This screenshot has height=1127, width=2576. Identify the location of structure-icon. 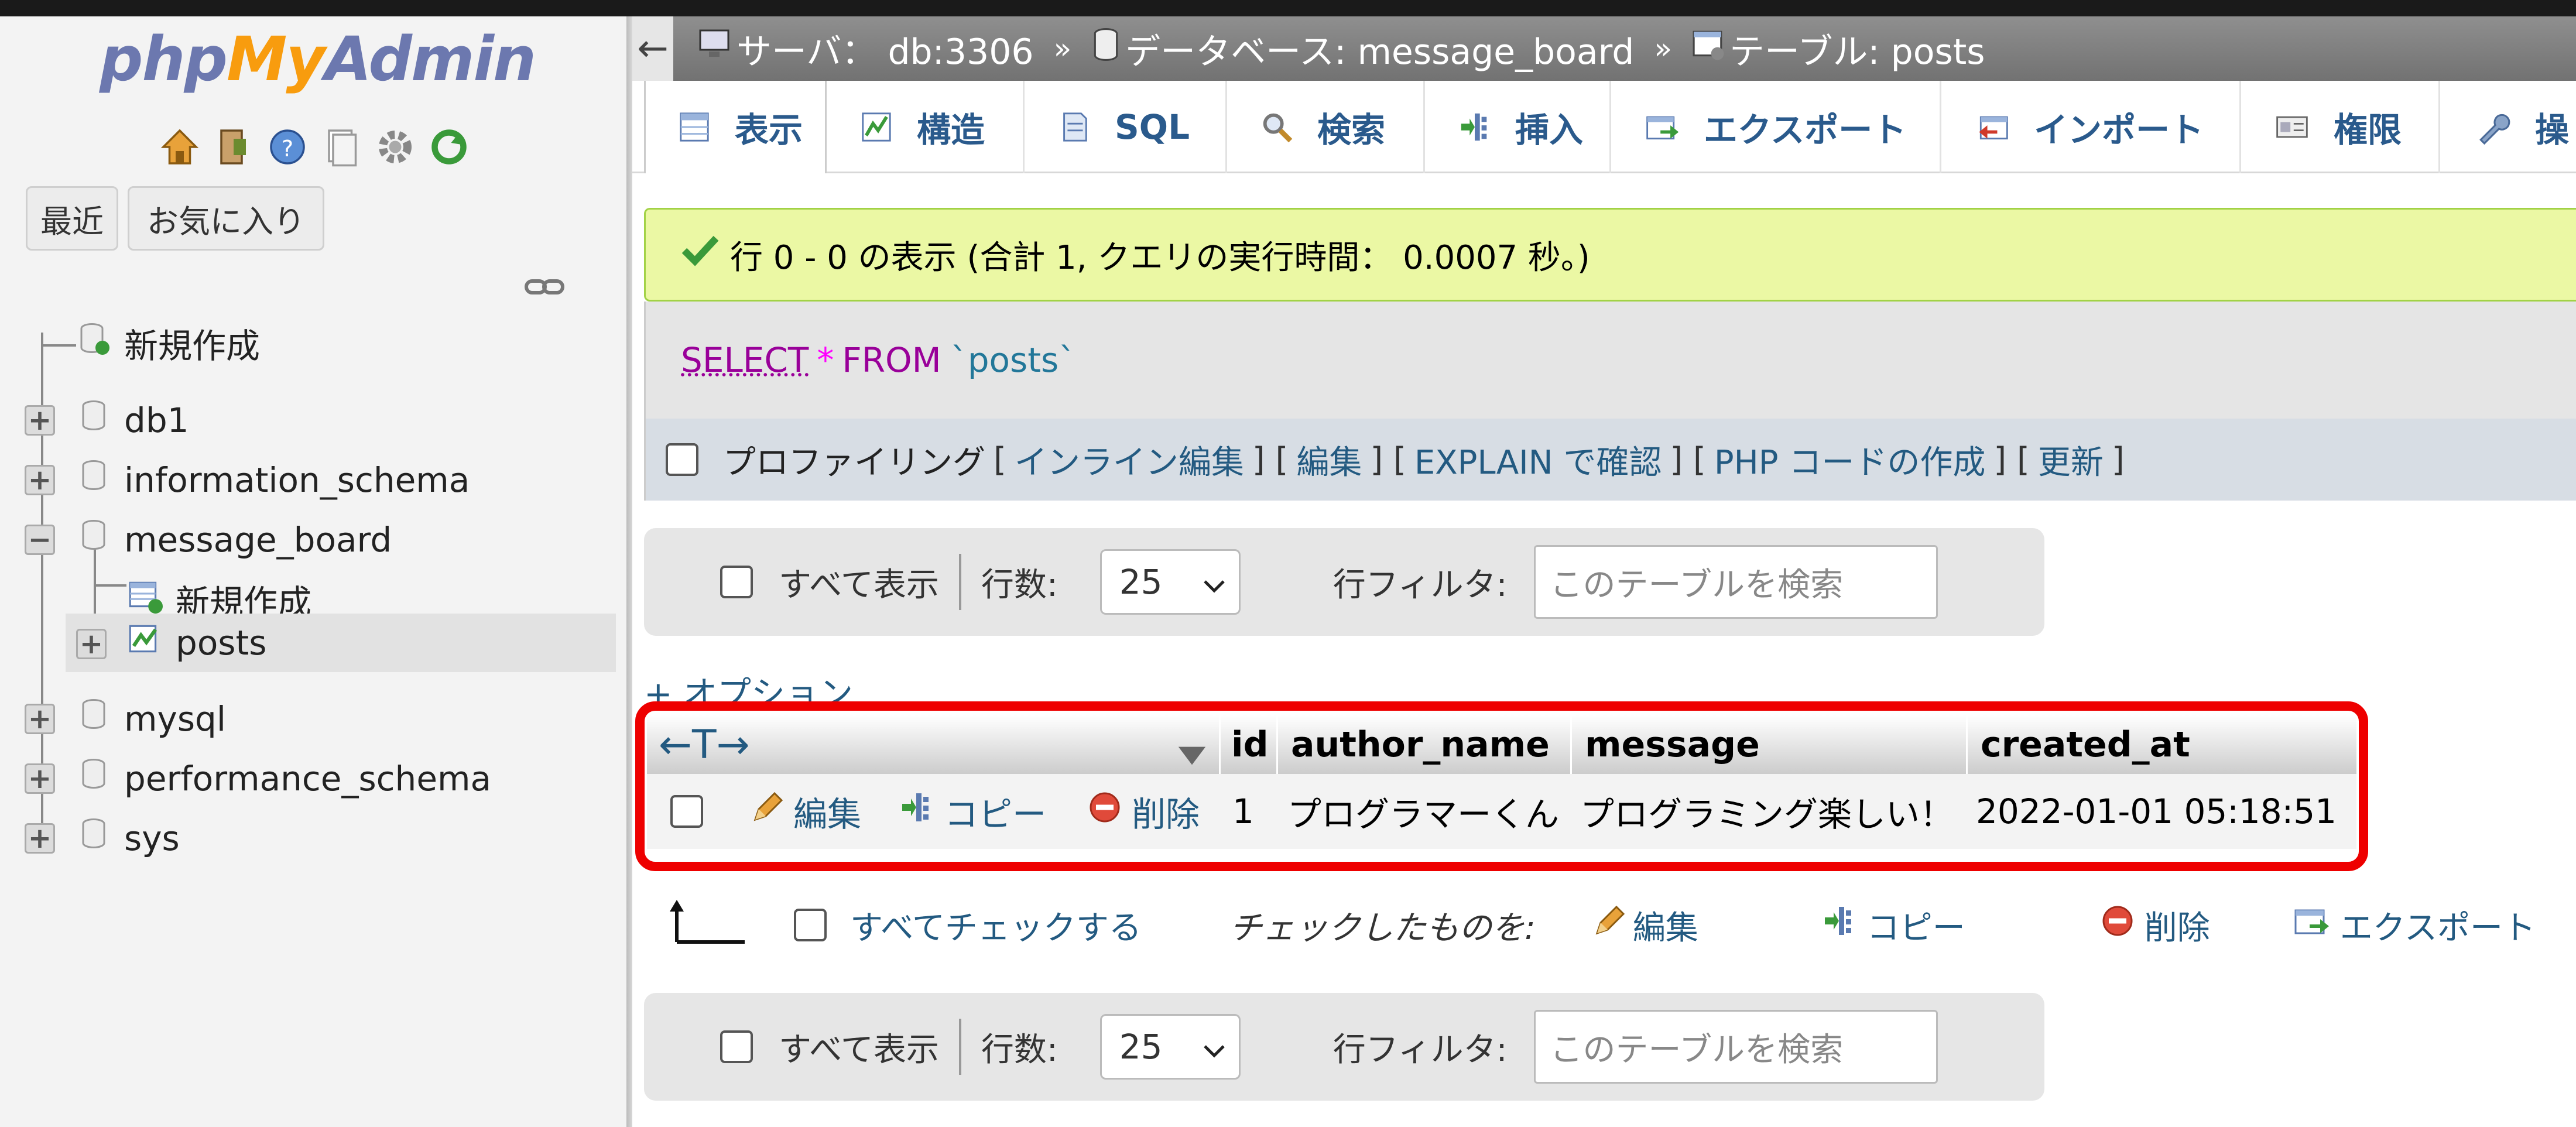
(876, 127).